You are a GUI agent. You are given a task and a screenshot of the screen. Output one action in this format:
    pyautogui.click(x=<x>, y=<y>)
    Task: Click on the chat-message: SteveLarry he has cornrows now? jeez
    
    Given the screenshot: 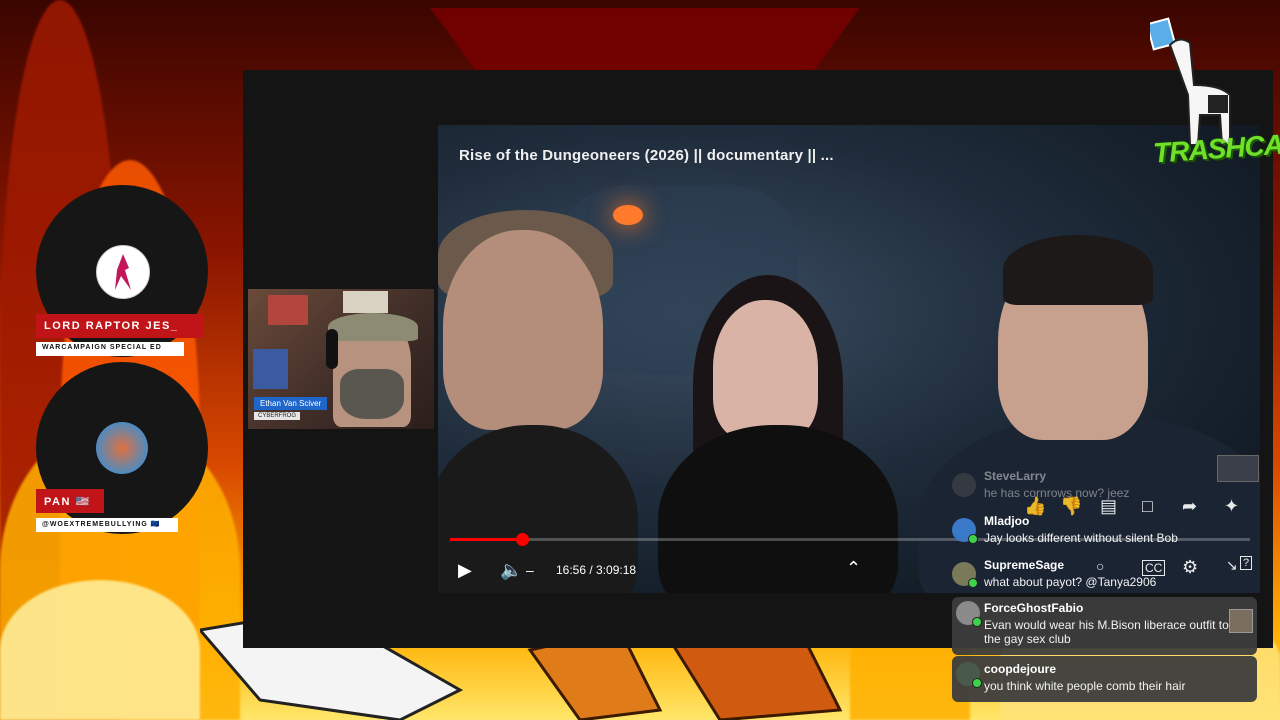 What is the action you would take?
    pyautogui.click(x=1104, y=488)
    